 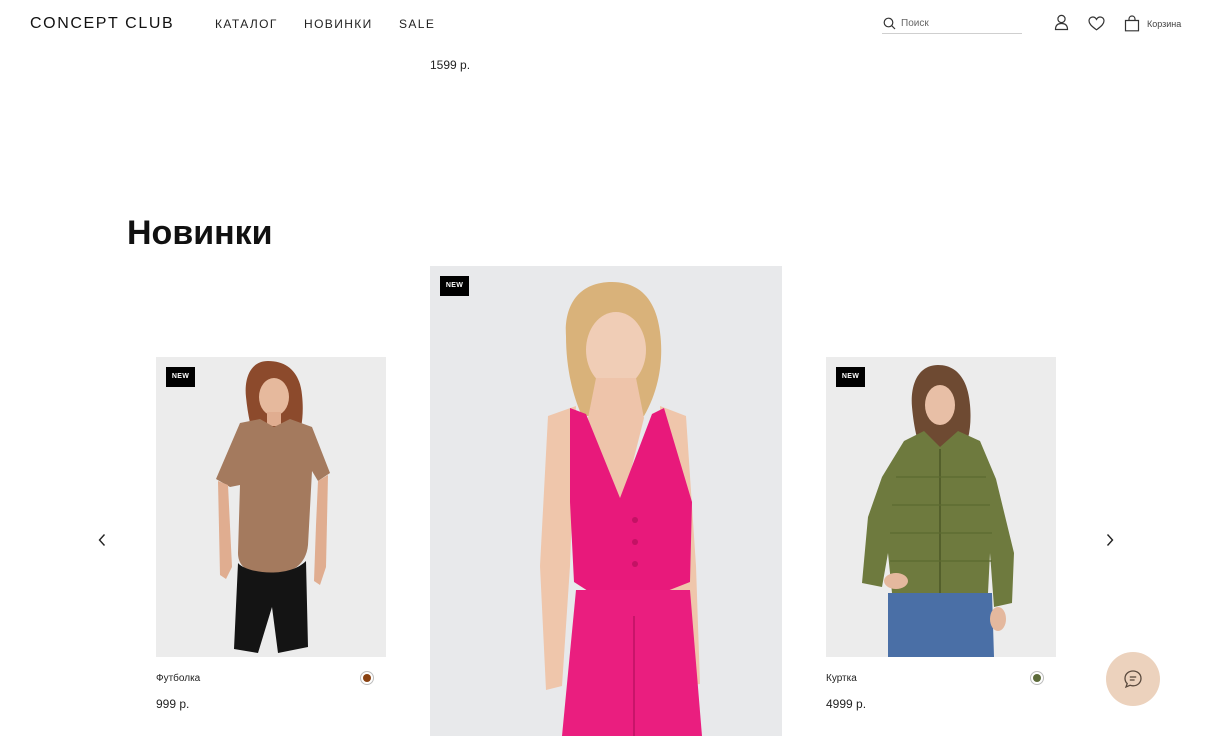 I want to click on heart-icon, so click(x=1096, y=23).